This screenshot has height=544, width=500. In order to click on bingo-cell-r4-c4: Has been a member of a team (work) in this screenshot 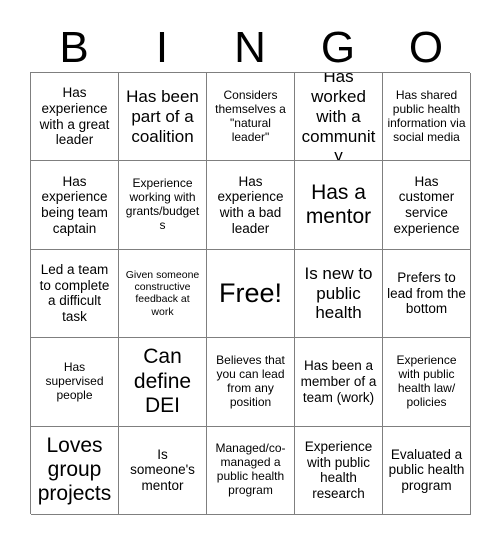, I will do `click(339, 382)`.